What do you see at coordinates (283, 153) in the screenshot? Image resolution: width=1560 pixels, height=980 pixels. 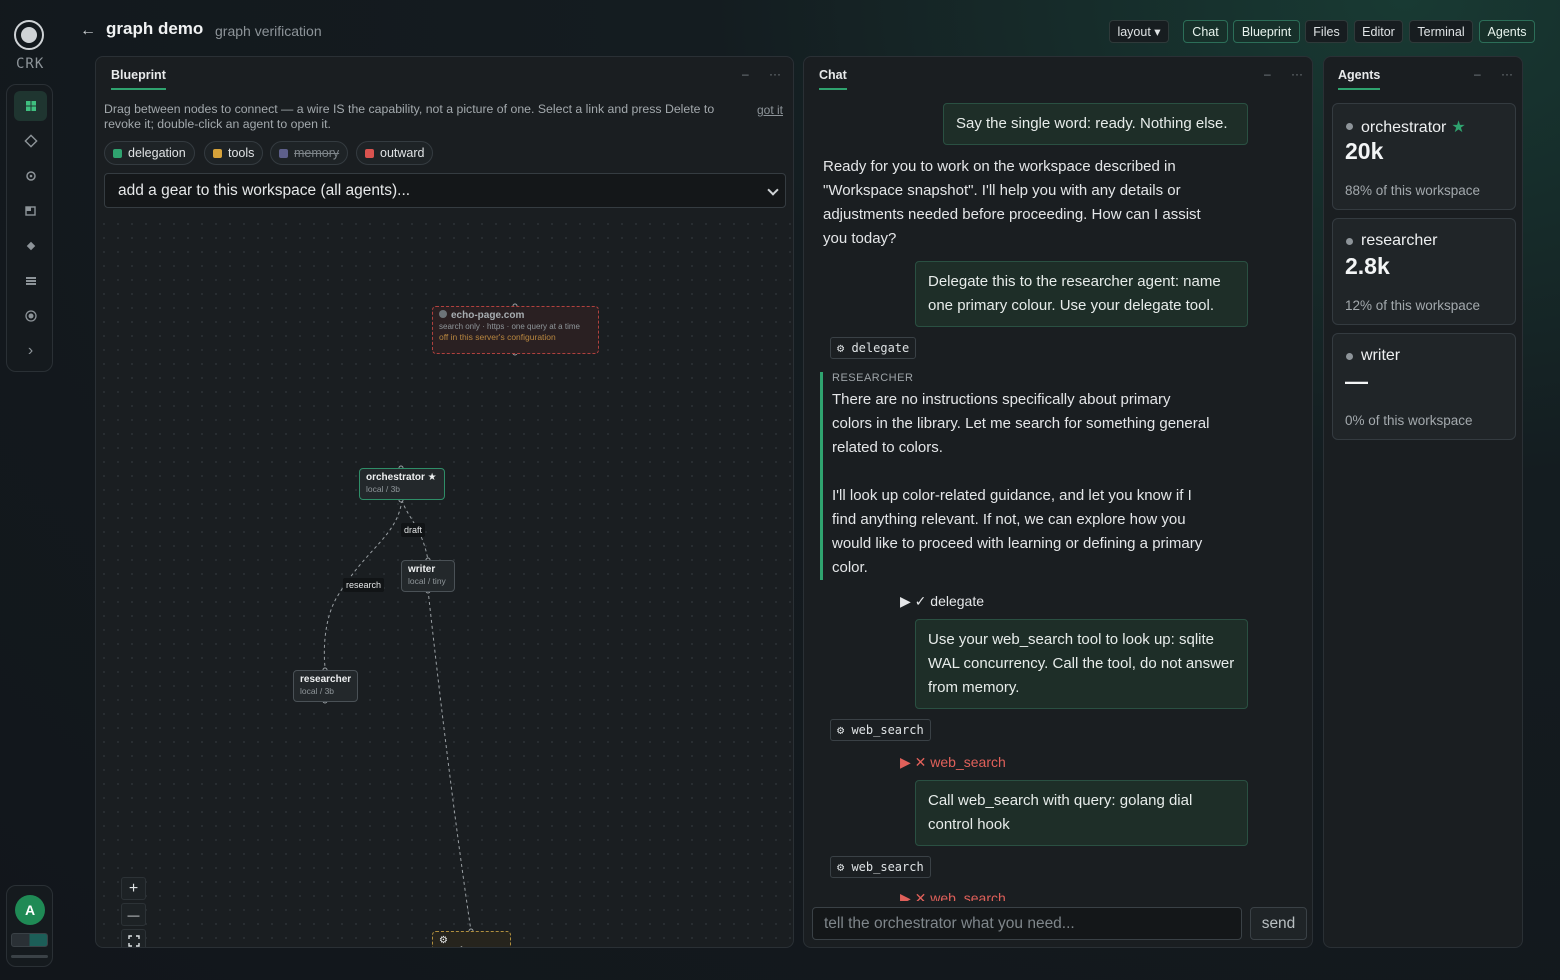 I see `memory-dot` at bounding box center [283, 153].